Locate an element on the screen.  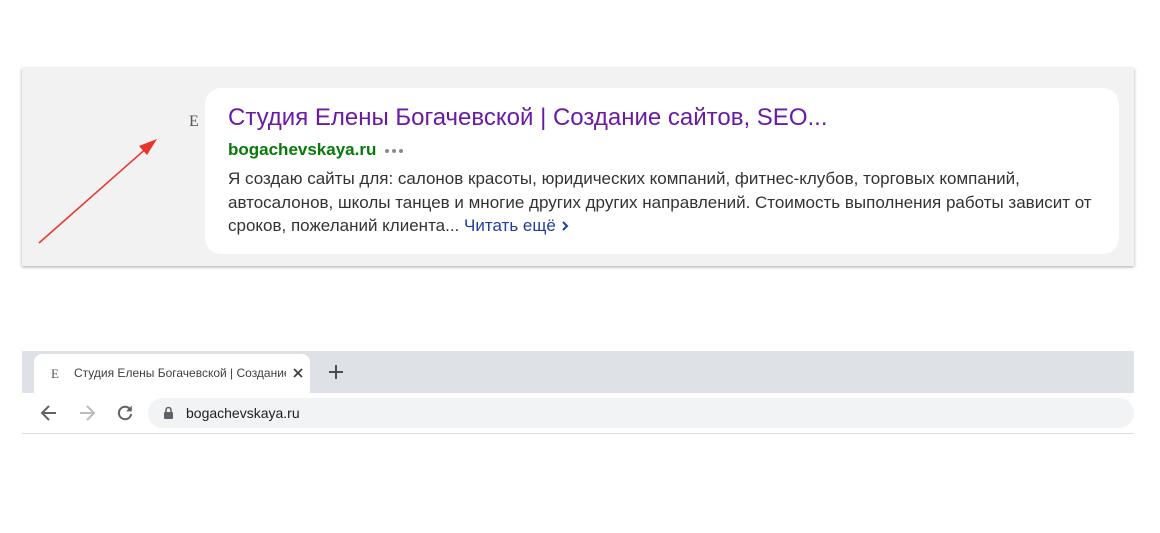
address-bar: bogachevskaya.ru is located at coordinates (641, 413).